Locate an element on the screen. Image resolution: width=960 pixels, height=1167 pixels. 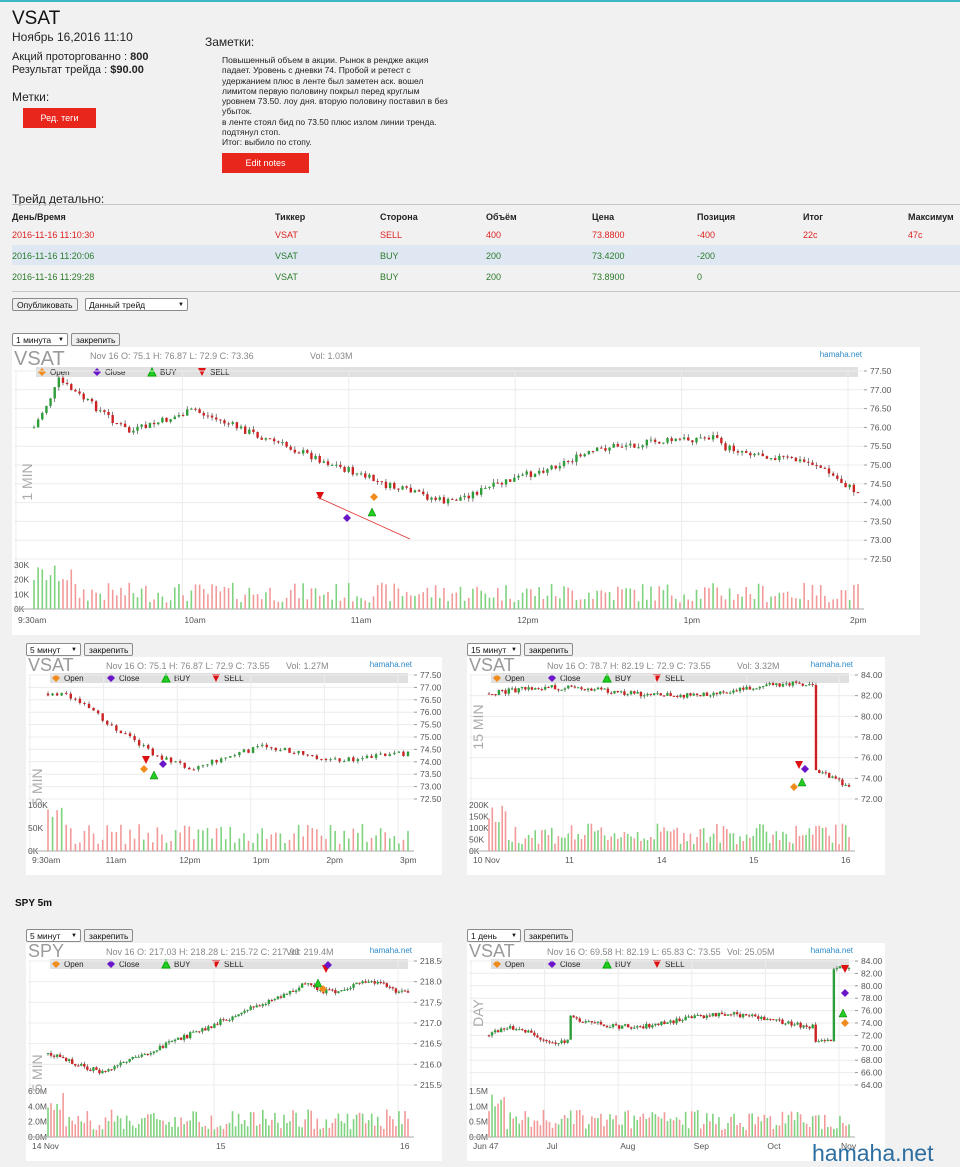
sell-marker is located at coordinates (799, 765).